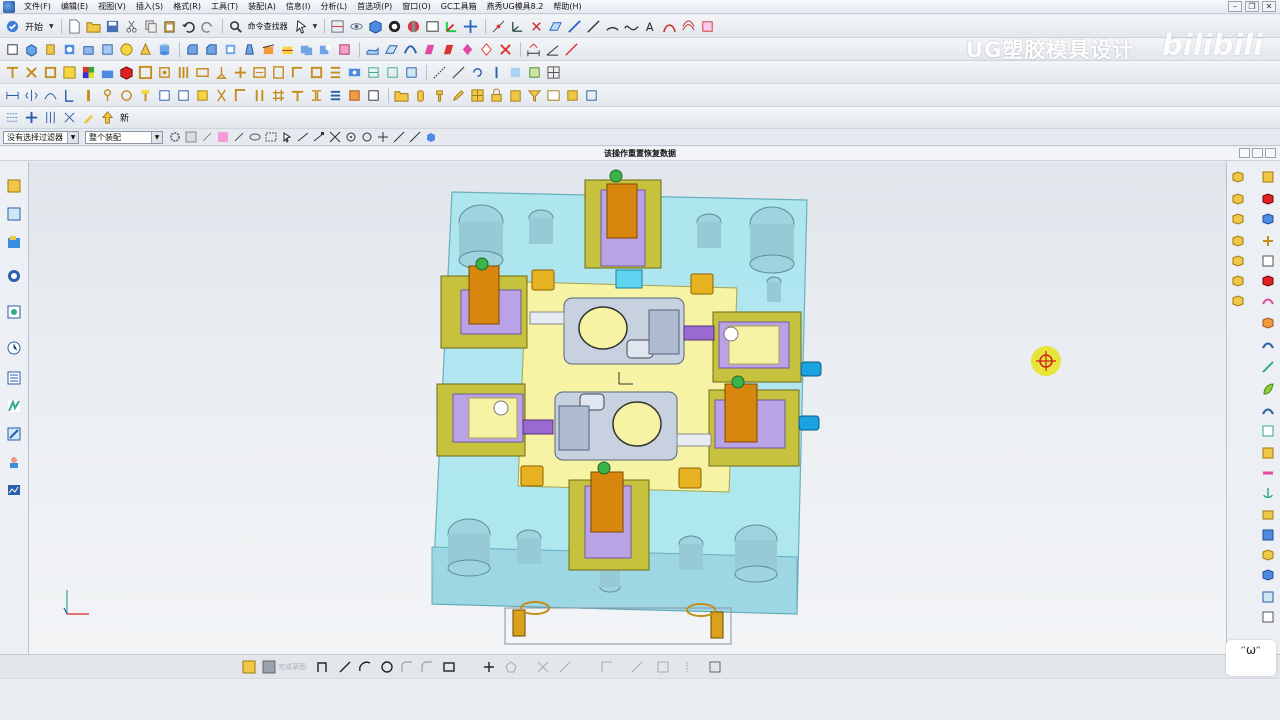  Describe the element at coordinates (235, 26) in the screenshot. I see `command-finder-icon` at that location.